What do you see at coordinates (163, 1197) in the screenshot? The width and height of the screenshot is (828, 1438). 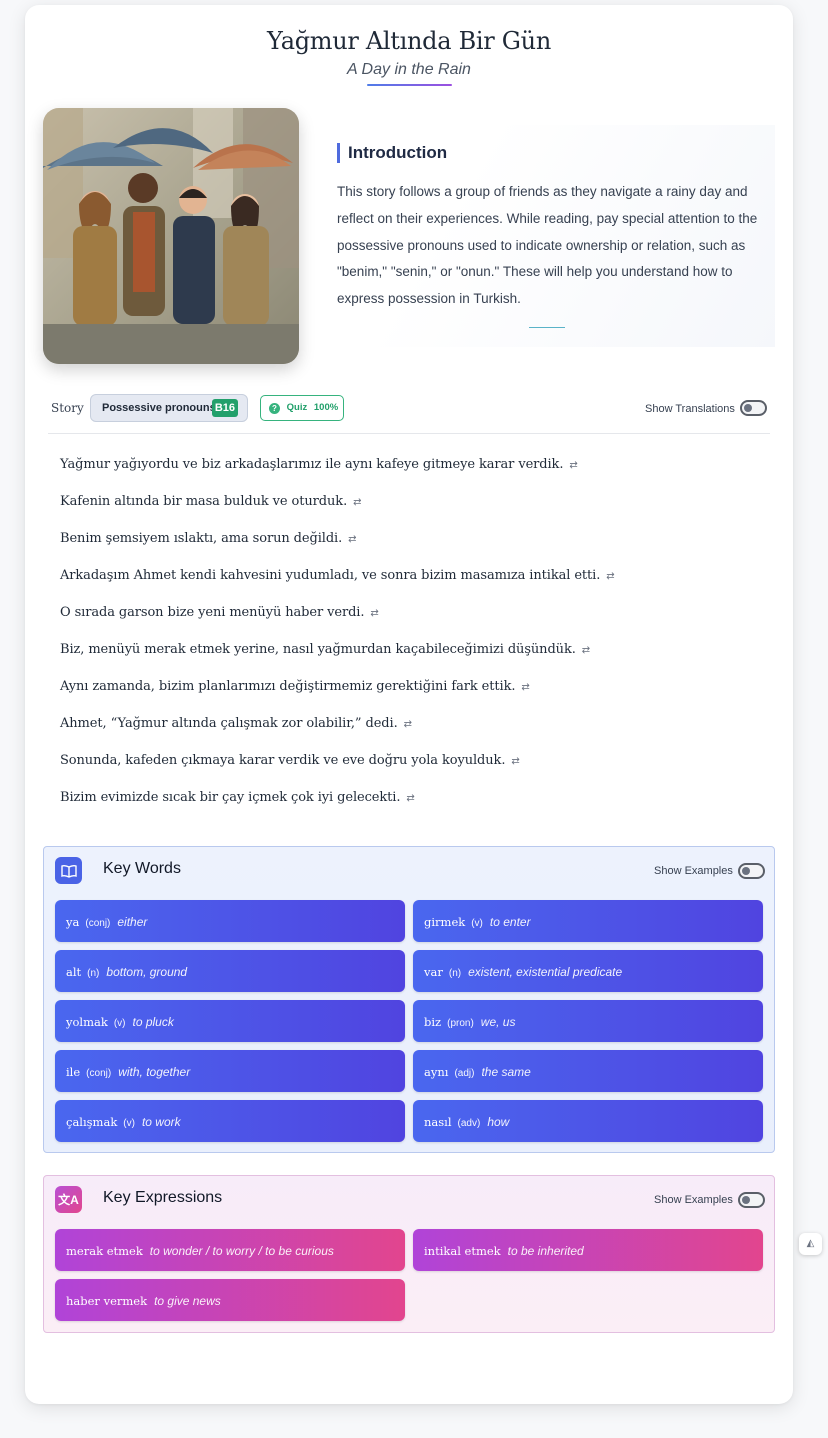 I see `key-expressions-title: Key Expressions` at bounding box center [163, 1197].